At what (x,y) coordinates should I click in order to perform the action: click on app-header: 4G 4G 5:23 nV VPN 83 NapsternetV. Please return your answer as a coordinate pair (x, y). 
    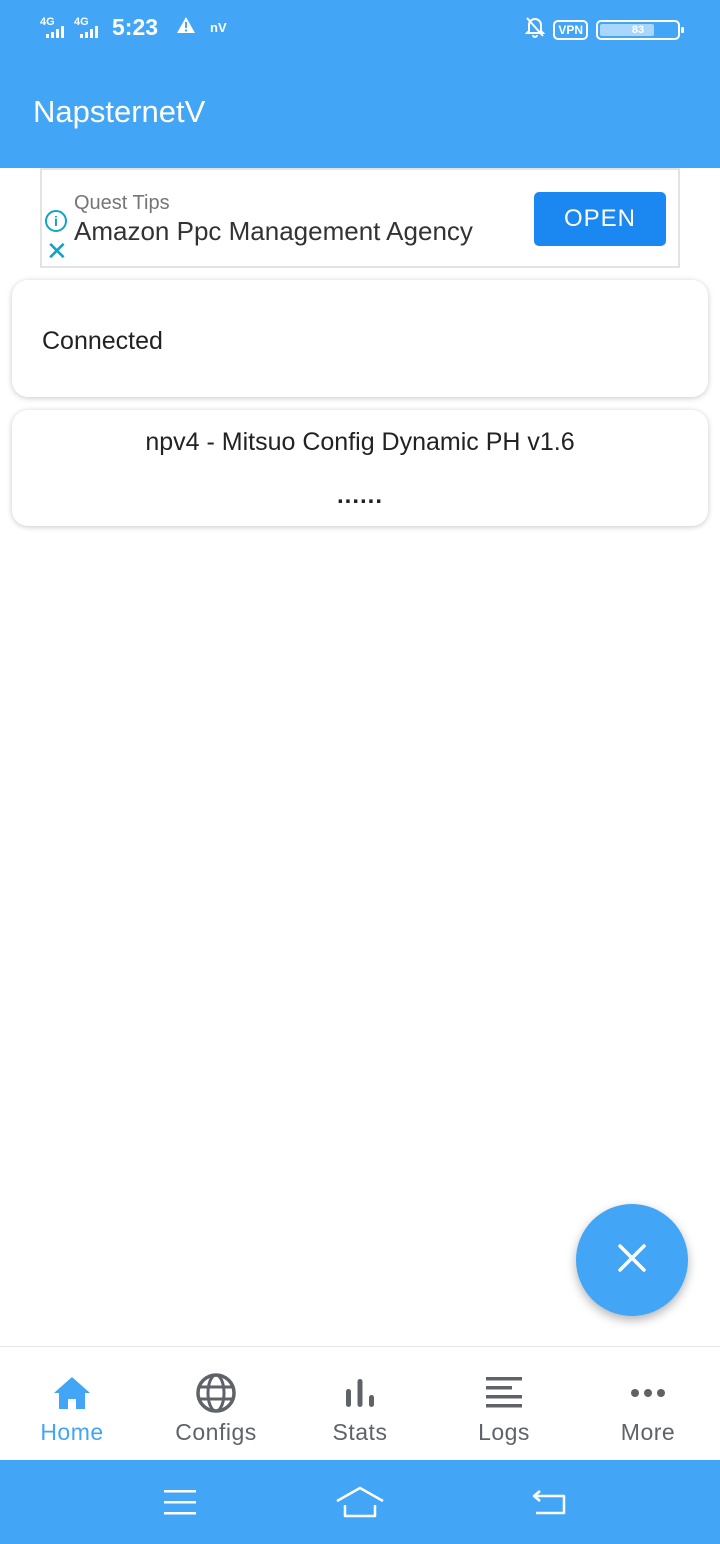
    Looking at the image, I should click on (360, 84).